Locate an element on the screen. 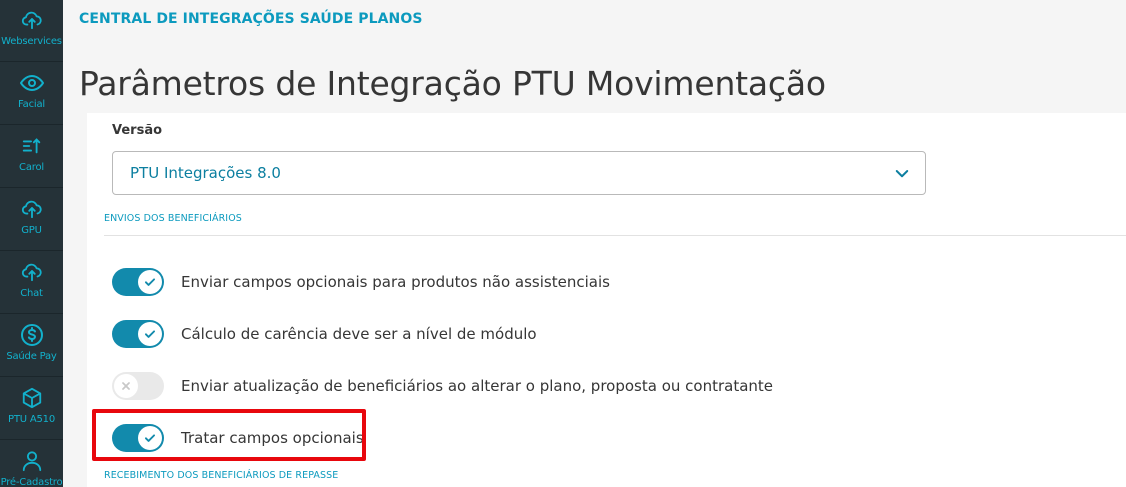 The height and width of the screenshot is (487, 1126). version-select-value: PTU Integrações 8.0 is located at coordinates (205, 173).